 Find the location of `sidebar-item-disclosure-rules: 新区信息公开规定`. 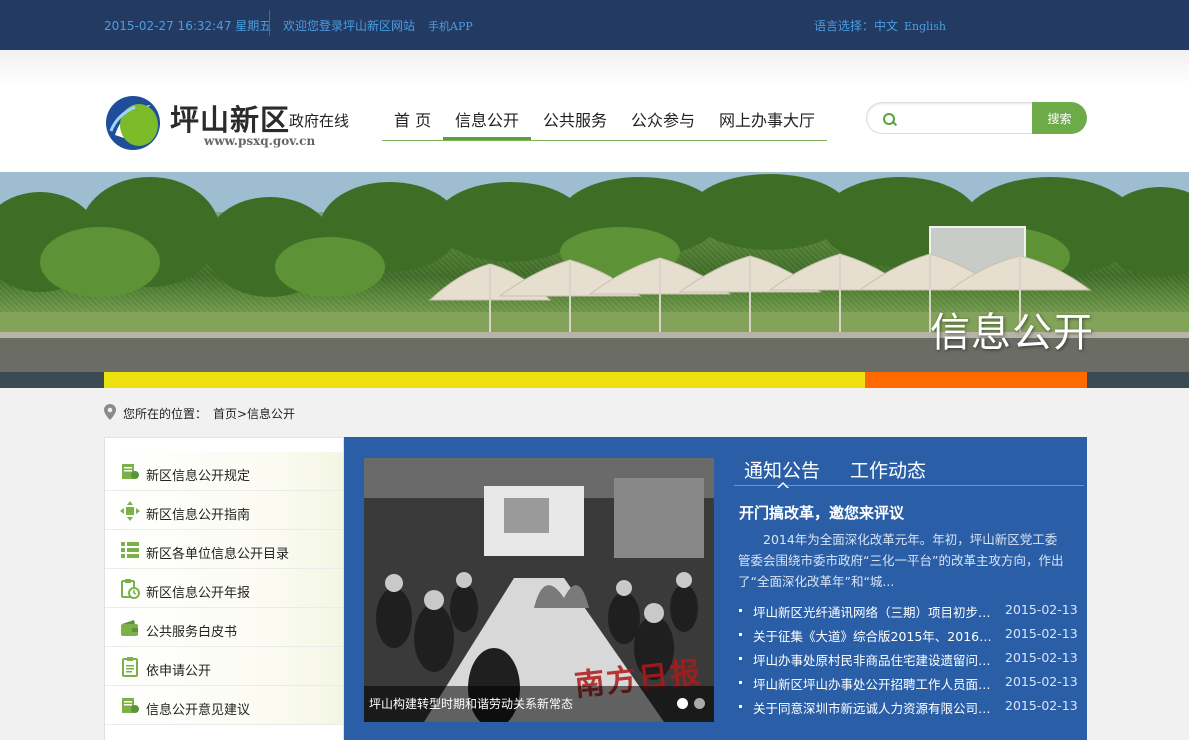

sidebar-item-disclosure-rules: 新区信息公开规定 is located at coordinates (224, 471).